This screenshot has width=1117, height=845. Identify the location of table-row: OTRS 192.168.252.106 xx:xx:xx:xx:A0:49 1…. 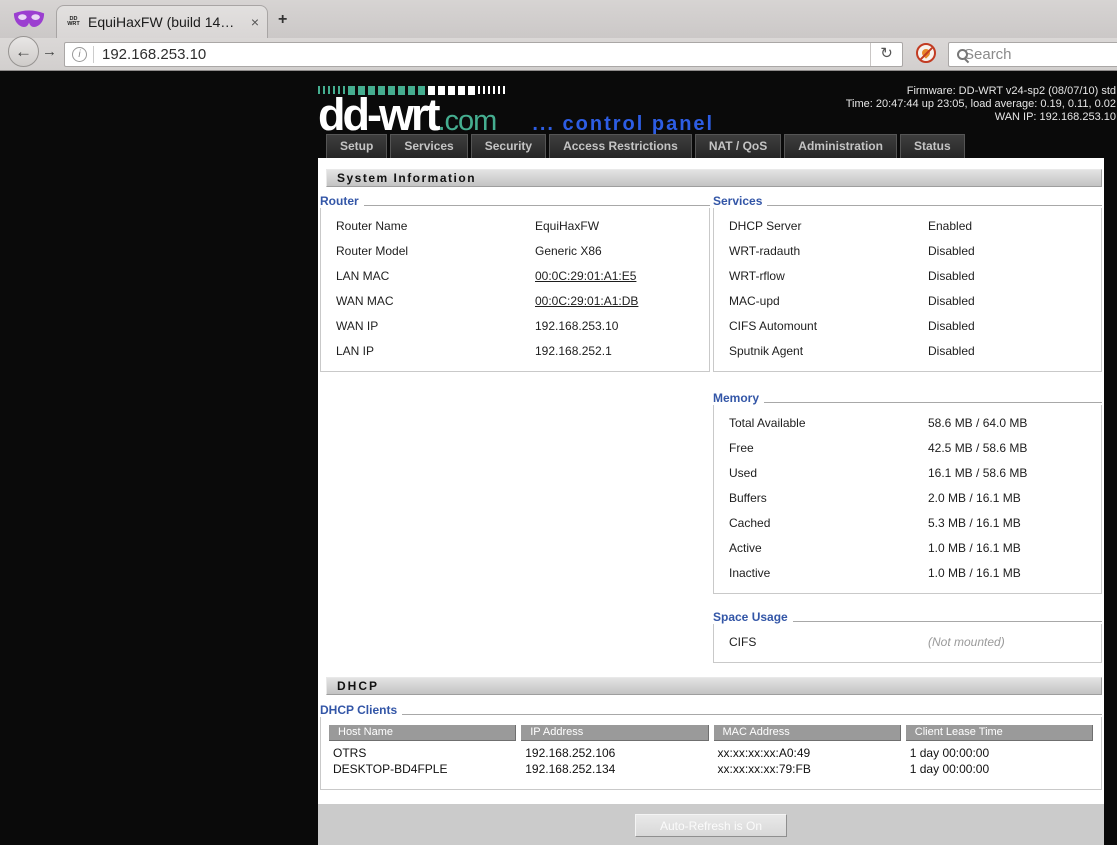
(661, 753).